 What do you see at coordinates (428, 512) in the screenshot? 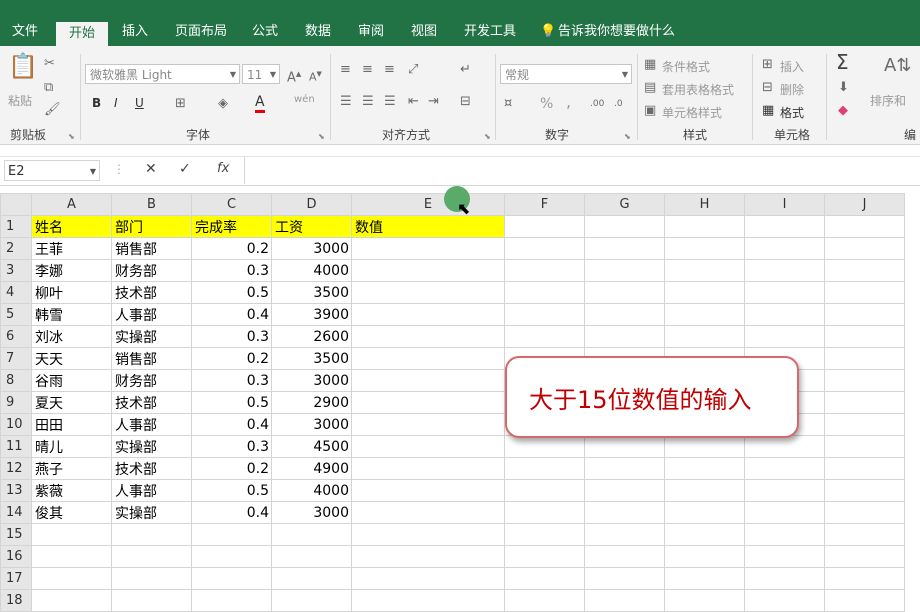
I see `cell-e14` at bounding box center [428, 512].